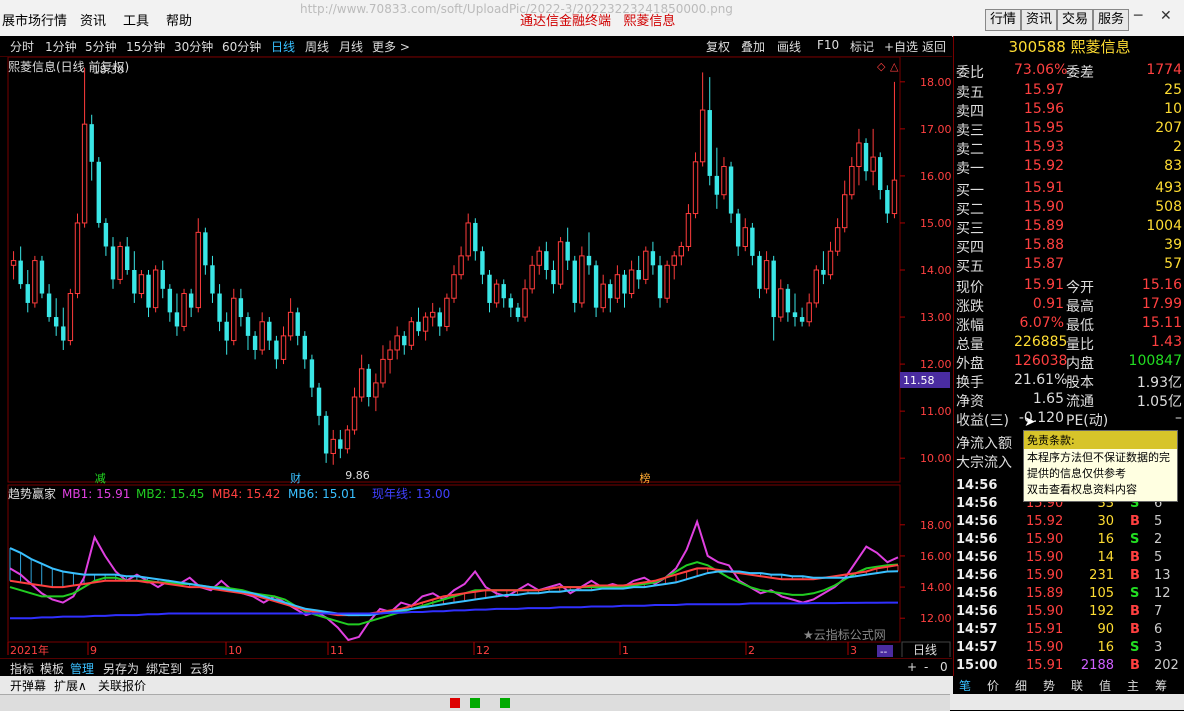 The image size is (1184, 711). What do you see at coordinates (164, 668) in the screenshot?
I see `tab-bind-to: 绑定到` at bounding box center [164, 668].